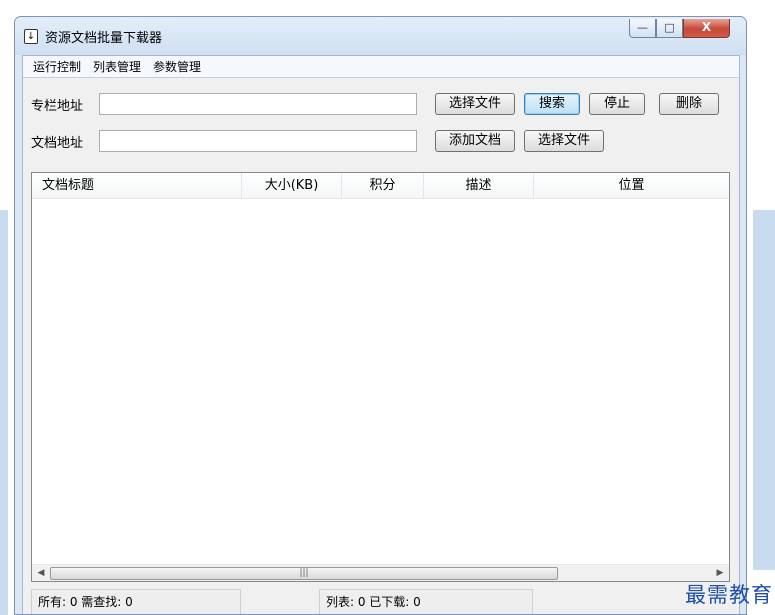  What do you see at coordinates (642, 28) in the screenshot?
I see `minimize-button: —` at bounding box center [642, 28].